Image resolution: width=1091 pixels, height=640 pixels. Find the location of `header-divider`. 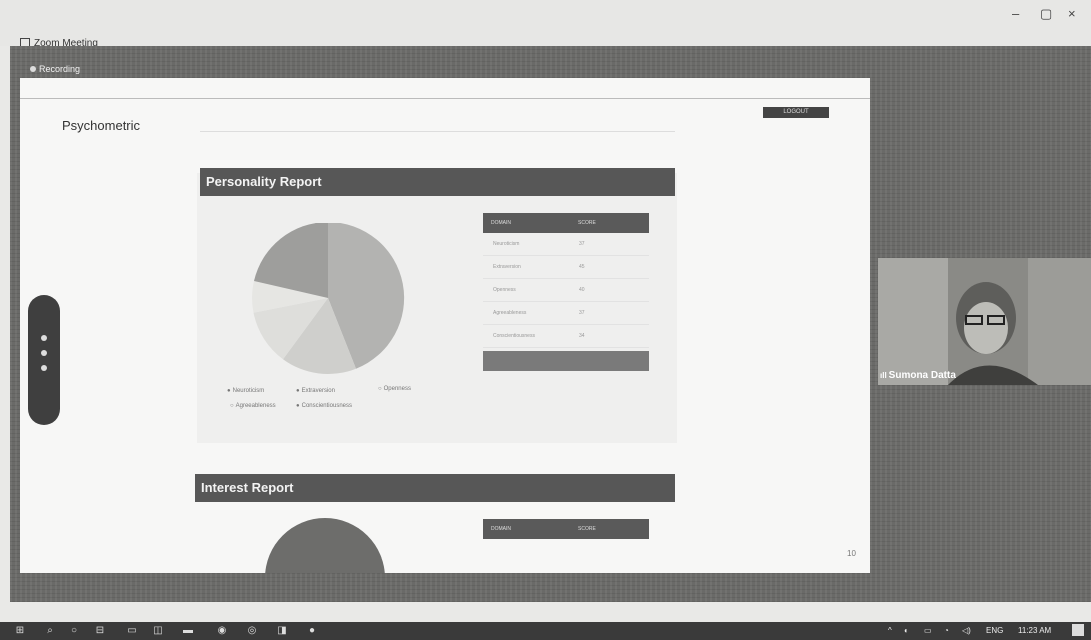

header-divider is located at coordinates (445, 98).